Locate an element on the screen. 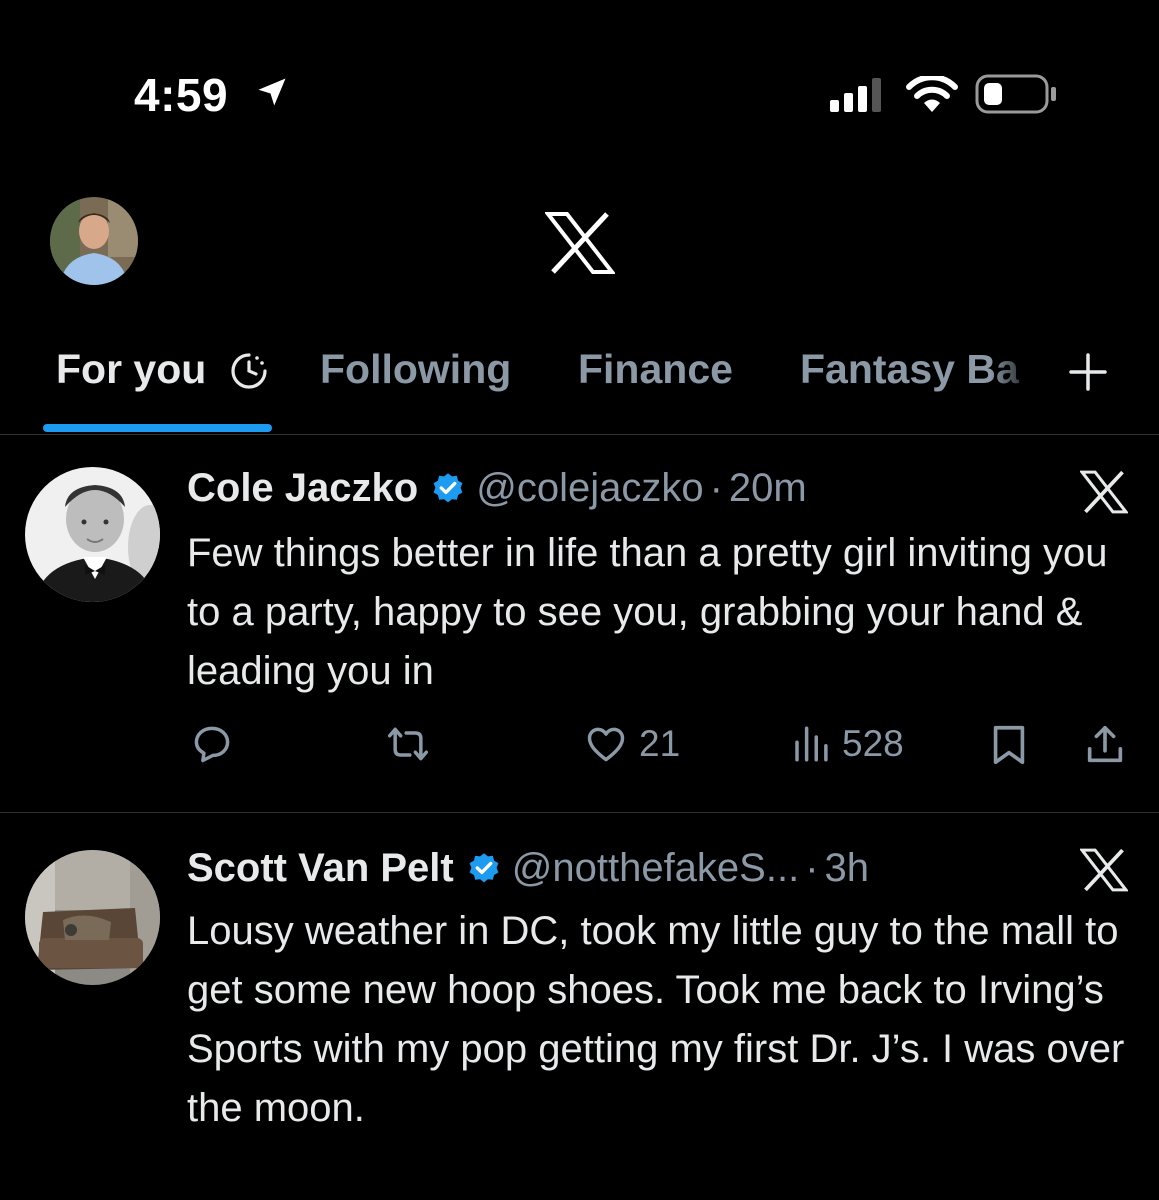 The image size is (1159, 1200). reply-button is located at coordinates (212, 744).